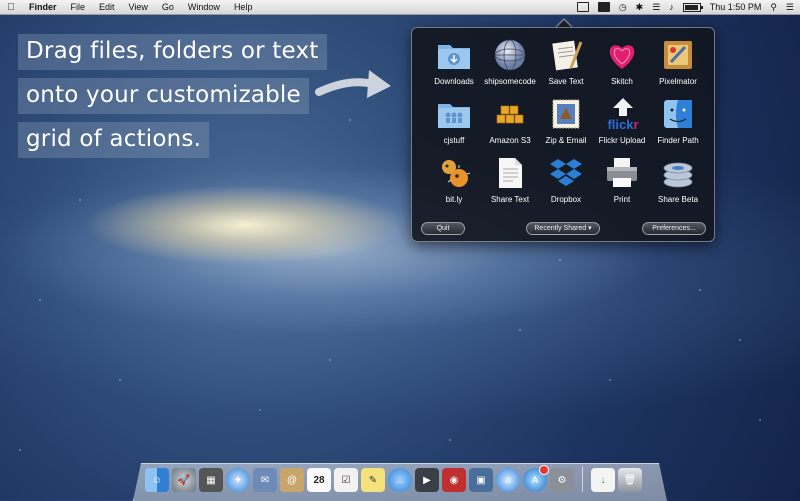 The width and height of the screenshot is (800, 501). I want to click on action-label: Pixelmator, so click(678, 81).